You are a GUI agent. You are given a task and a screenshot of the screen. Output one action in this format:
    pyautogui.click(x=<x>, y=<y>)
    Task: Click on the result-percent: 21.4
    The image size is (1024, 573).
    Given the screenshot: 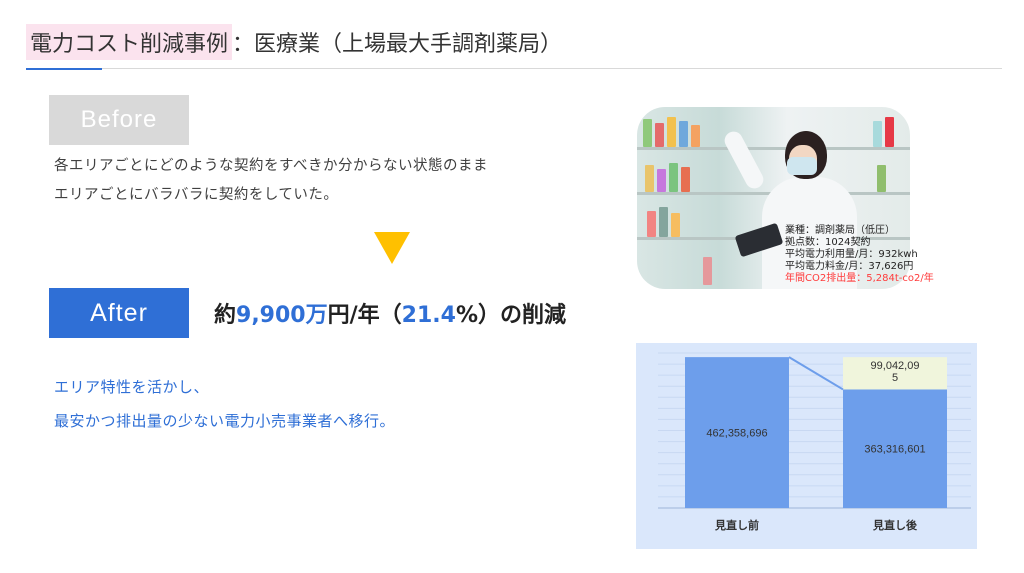 What is the action you would take?
    pyautogui.click(x=428, y=315)
    